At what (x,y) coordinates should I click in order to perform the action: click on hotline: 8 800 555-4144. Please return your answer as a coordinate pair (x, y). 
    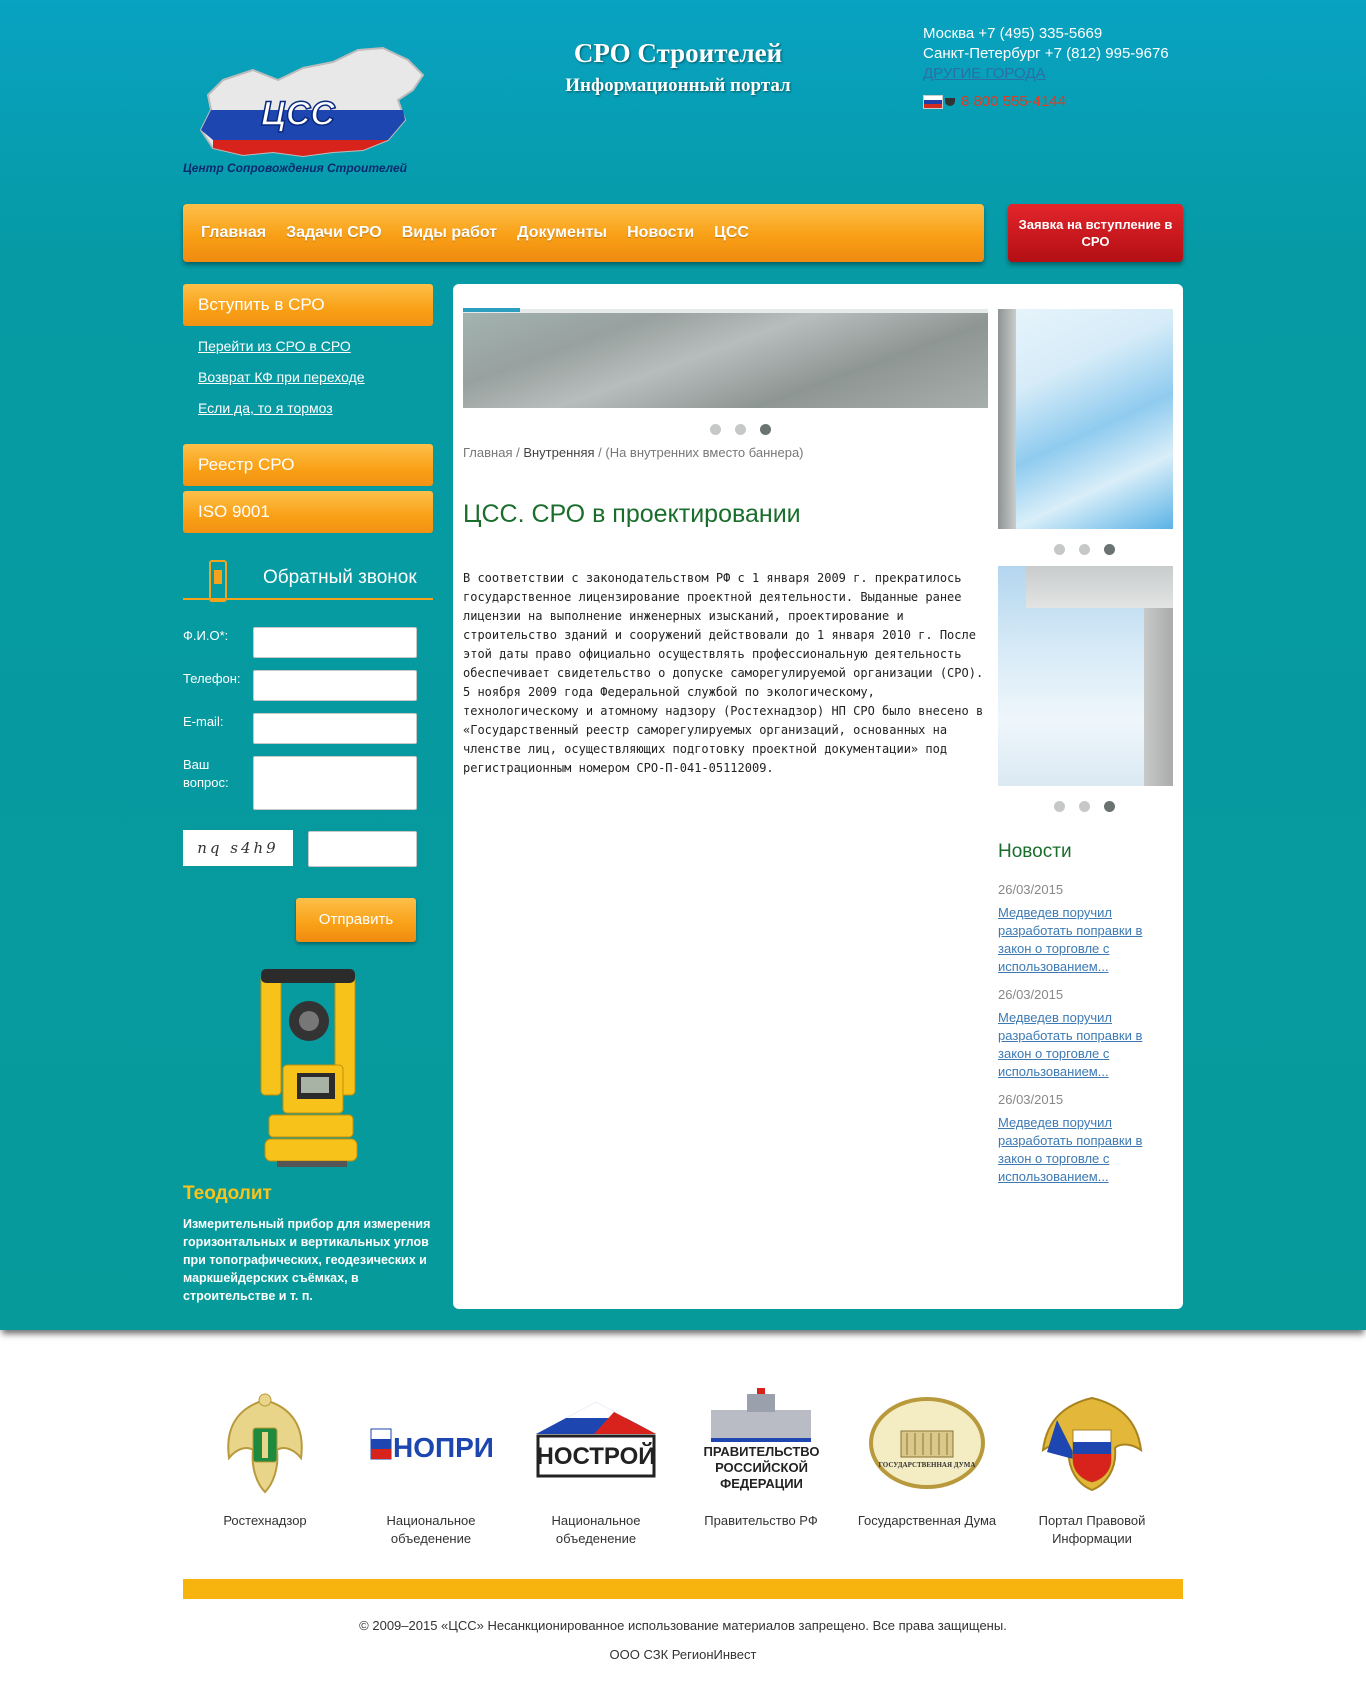
    Looking at the image, I should click on (1046, 102).